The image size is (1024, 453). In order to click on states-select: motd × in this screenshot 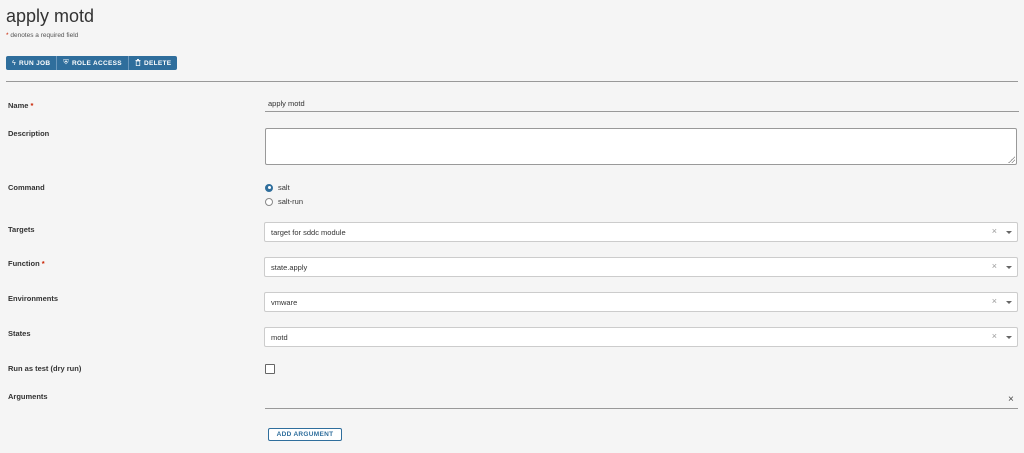, I will do `click(641, 337)`.